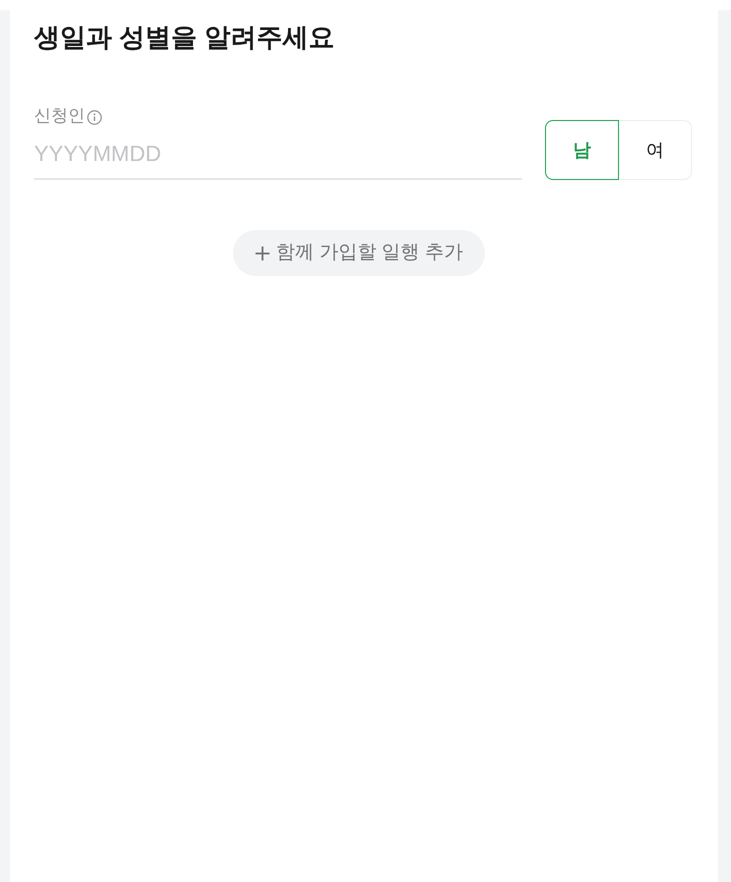 This screenshot has height=882, width=731. What do you see at coordinates (185, 37) in the screenshot?
I see `page-heading: 생일과 성별을 알려주세요` at bounding box center [185, 37].